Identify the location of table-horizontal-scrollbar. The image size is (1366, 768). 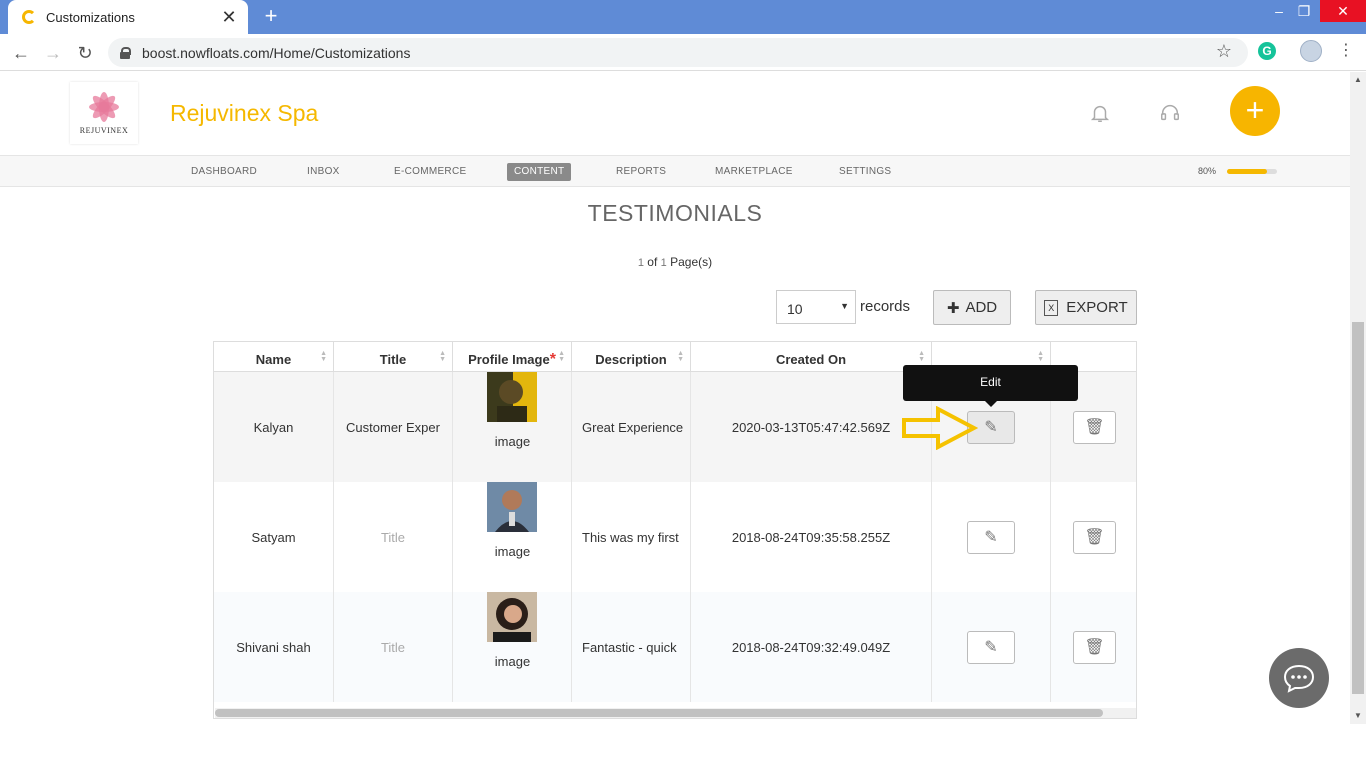
(675, 713).